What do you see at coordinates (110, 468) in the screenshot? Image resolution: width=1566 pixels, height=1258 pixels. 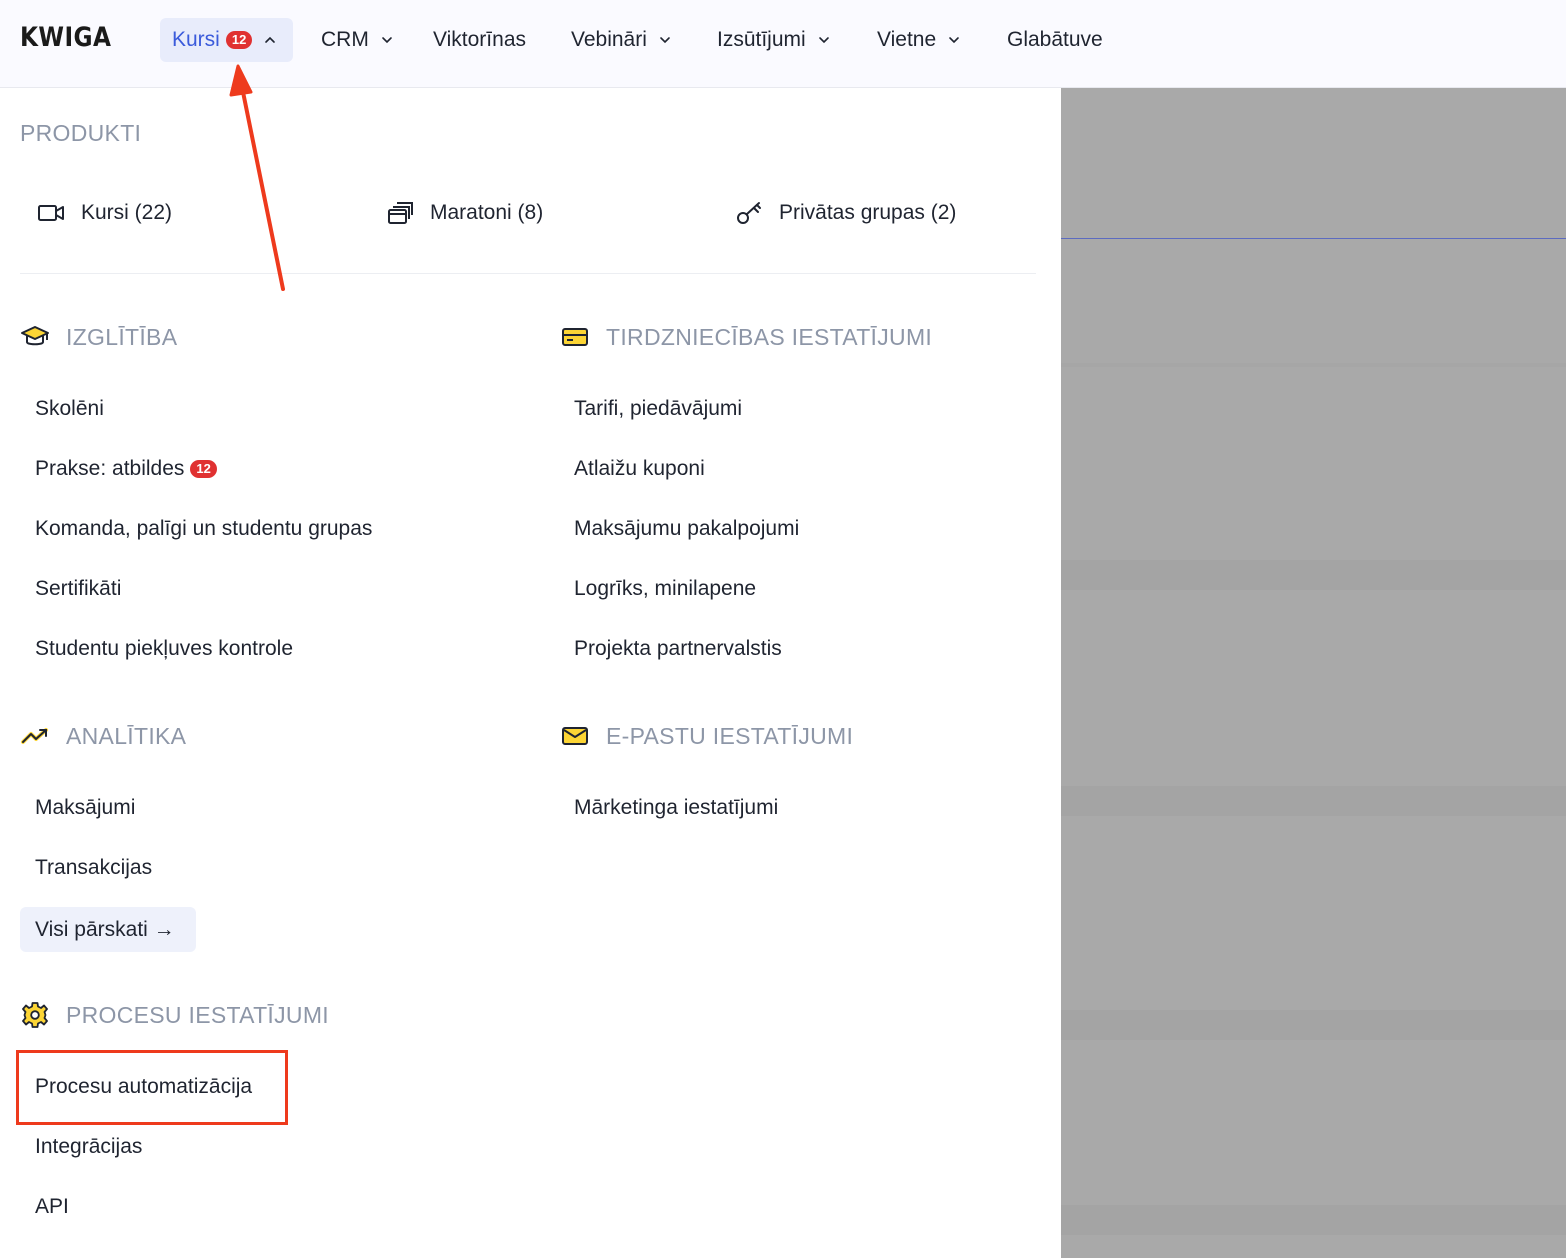 I see `menu-link-label: Prakse: atbildes` at bounding box center [110, 468].